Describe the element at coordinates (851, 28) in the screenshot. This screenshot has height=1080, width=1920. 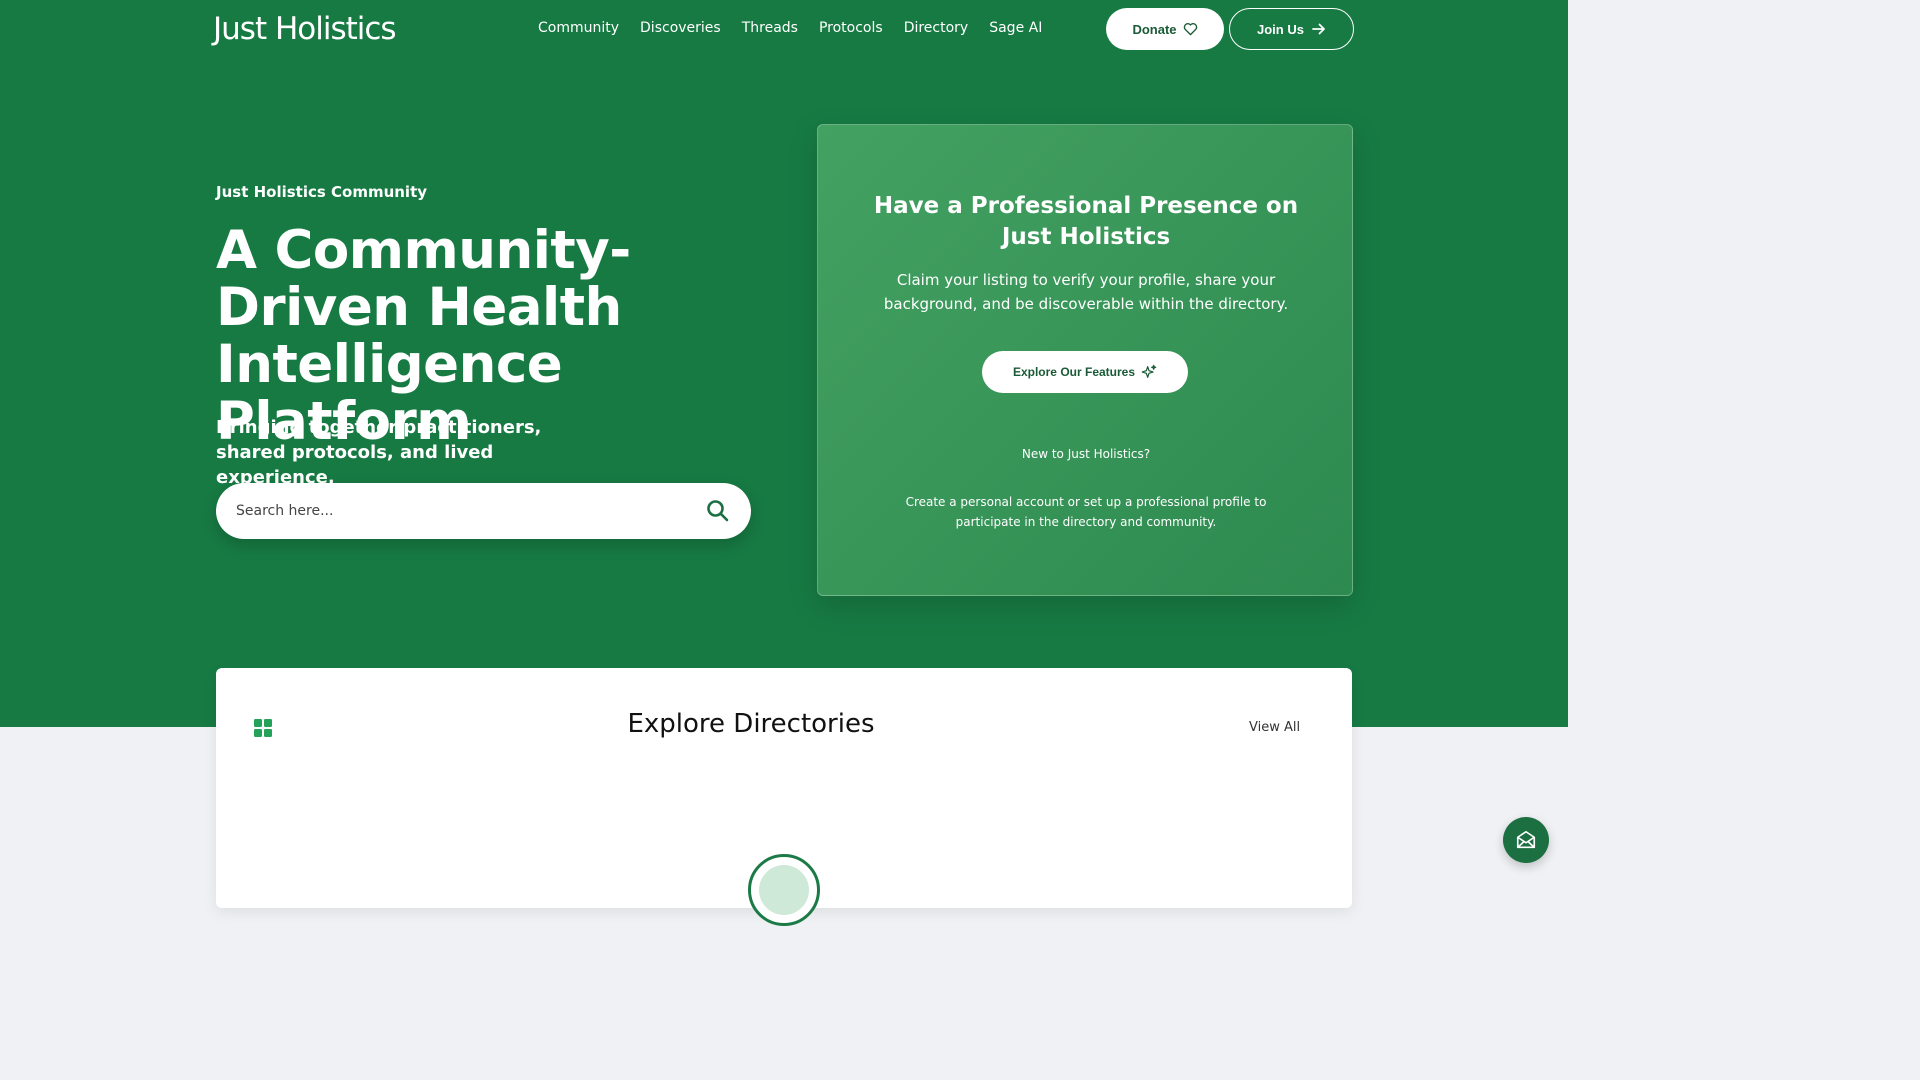
I see `nav-protocols: Protocols` at that location.